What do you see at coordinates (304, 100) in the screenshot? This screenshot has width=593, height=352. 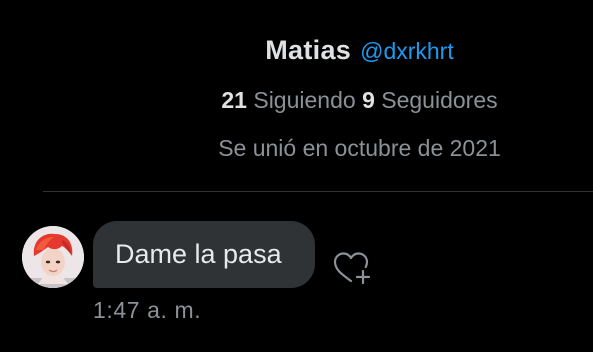 I see `following-label: Siguiendo` at bounding box center [304, 100].